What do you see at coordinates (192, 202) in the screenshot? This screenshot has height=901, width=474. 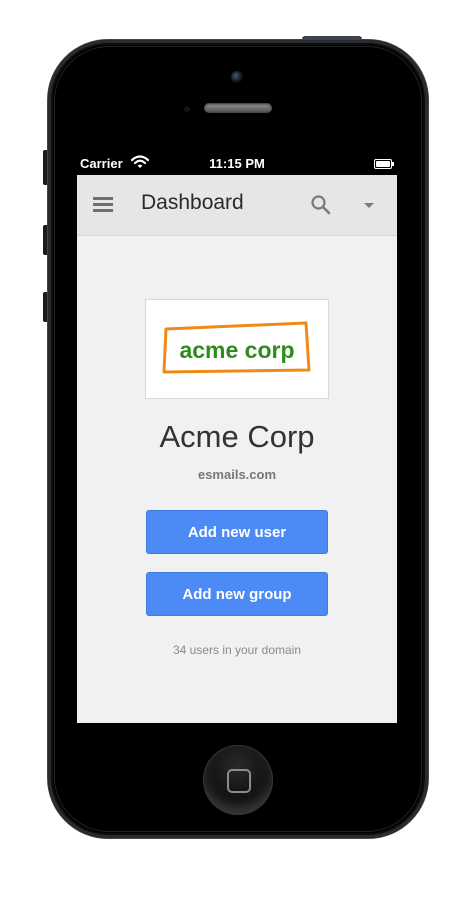 I see `page-title: Dashboard` at bounding box center [192, 202].